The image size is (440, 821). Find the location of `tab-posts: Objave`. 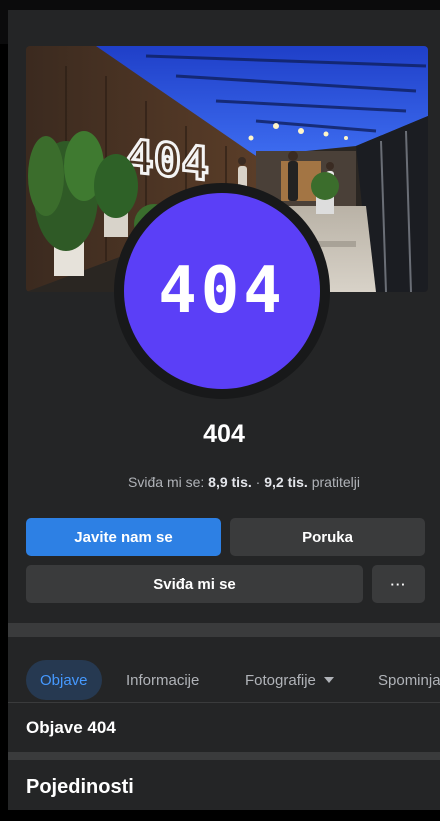

tab-posts: Objave is located at coordinates (64, 680).